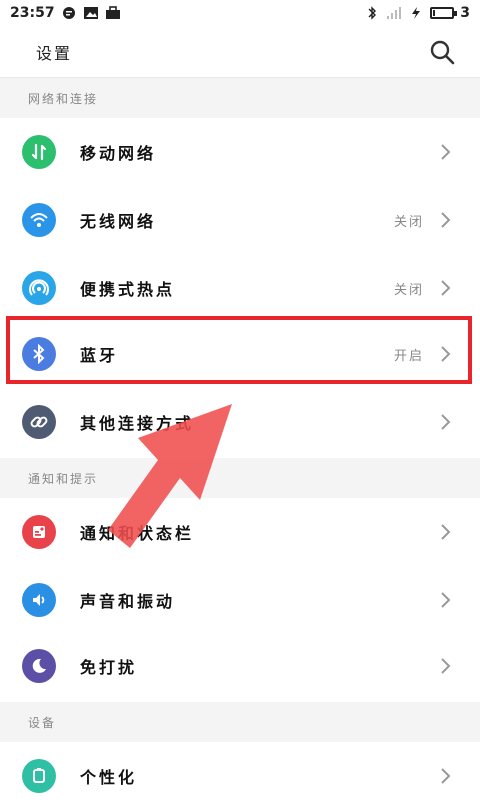 This screenshot has width=480, height=810. Describe the element at coordinates (32, 13) in the screenshot. I see `clock: 23:57` at that location.